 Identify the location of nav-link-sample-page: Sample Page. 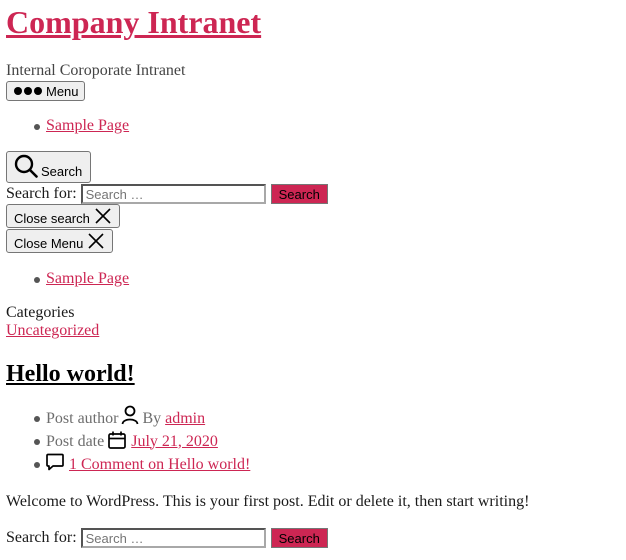
(87, 125).